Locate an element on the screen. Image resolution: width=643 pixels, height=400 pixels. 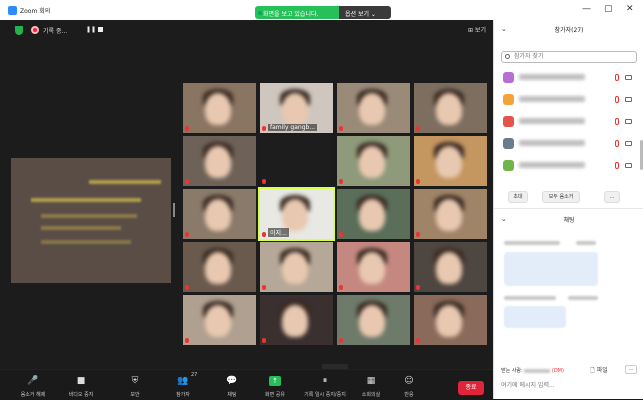
view-options-button: 옵션 보기 ⌄ is located at coordinates (365, 12).